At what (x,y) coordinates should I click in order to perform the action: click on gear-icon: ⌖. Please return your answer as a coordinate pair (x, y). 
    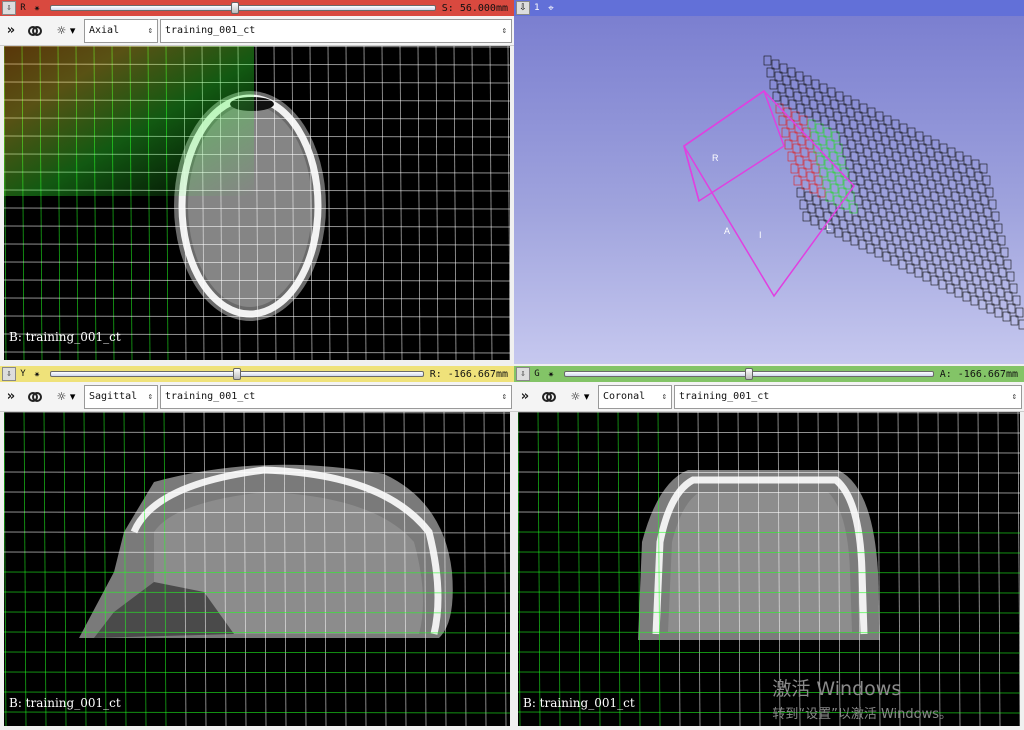
    Looking at the image, I should click on (551, 8).